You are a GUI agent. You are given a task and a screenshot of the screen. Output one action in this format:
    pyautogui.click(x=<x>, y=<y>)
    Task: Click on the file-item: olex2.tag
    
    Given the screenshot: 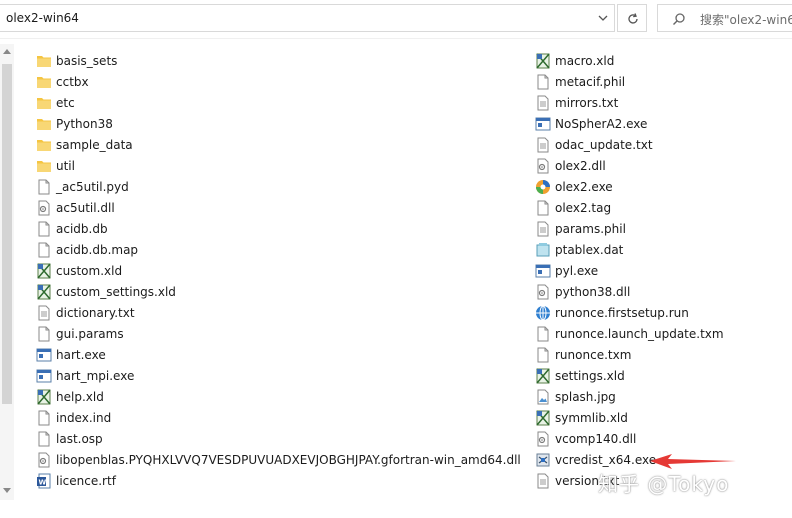 What is the action you would take?
    pyautogui.click(x=629, y=207)
    